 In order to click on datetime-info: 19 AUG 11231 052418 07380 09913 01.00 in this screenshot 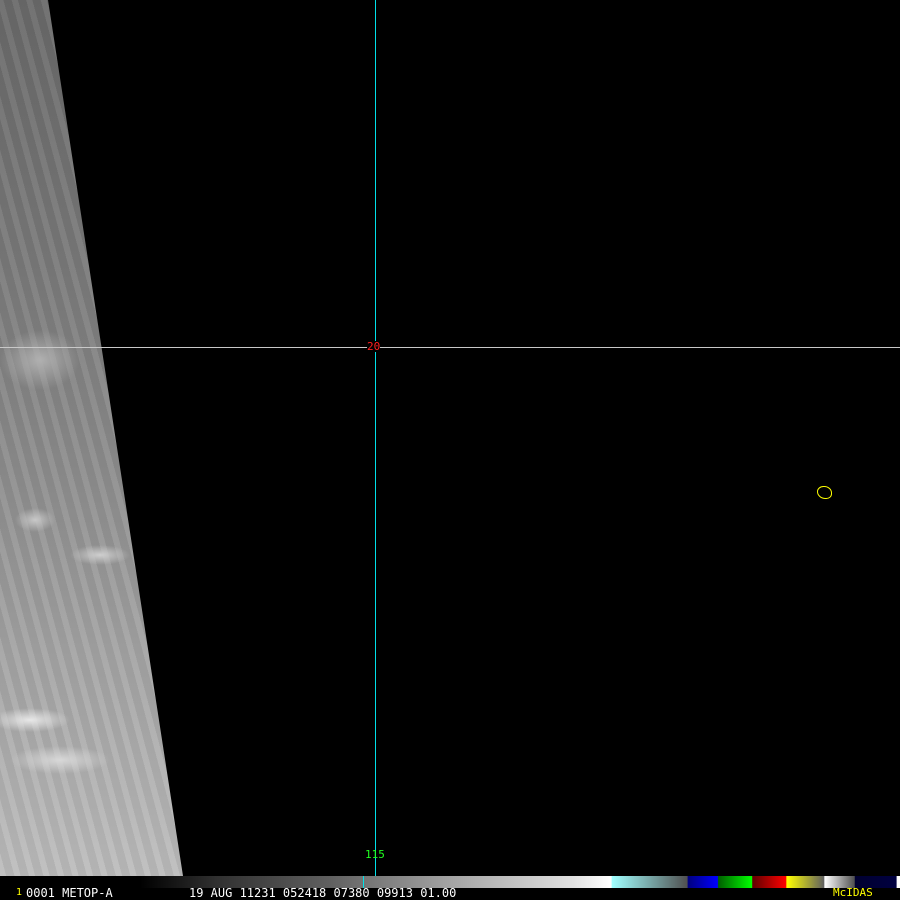, I will do `click(323, 893)`.